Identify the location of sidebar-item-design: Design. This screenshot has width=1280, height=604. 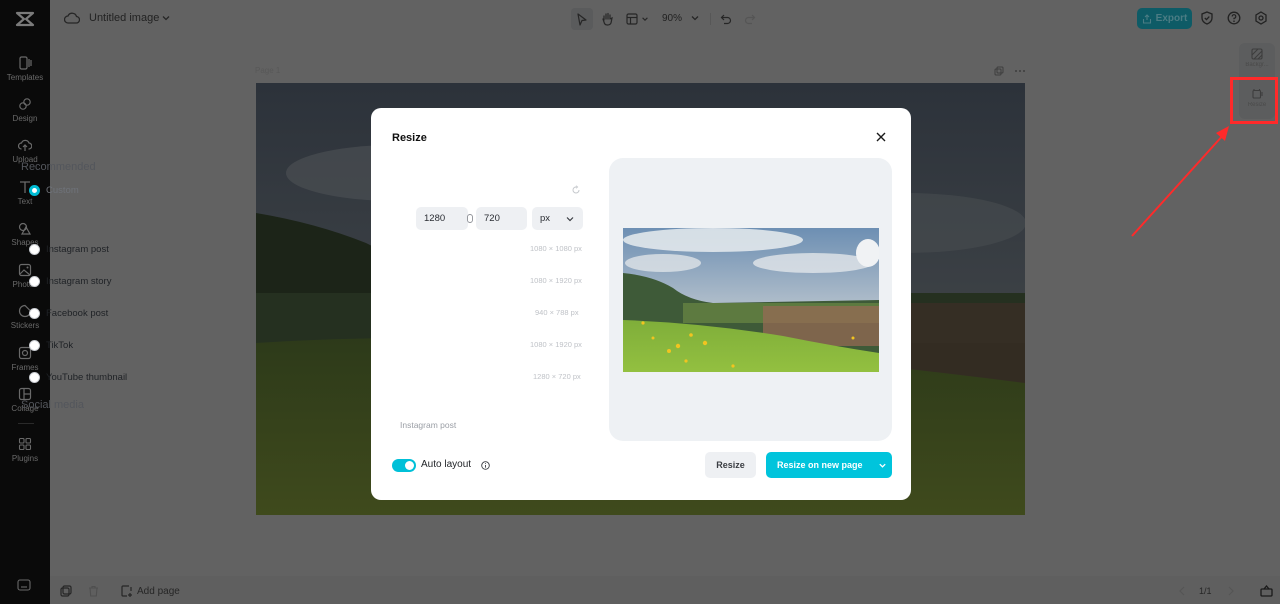
(25, 114).